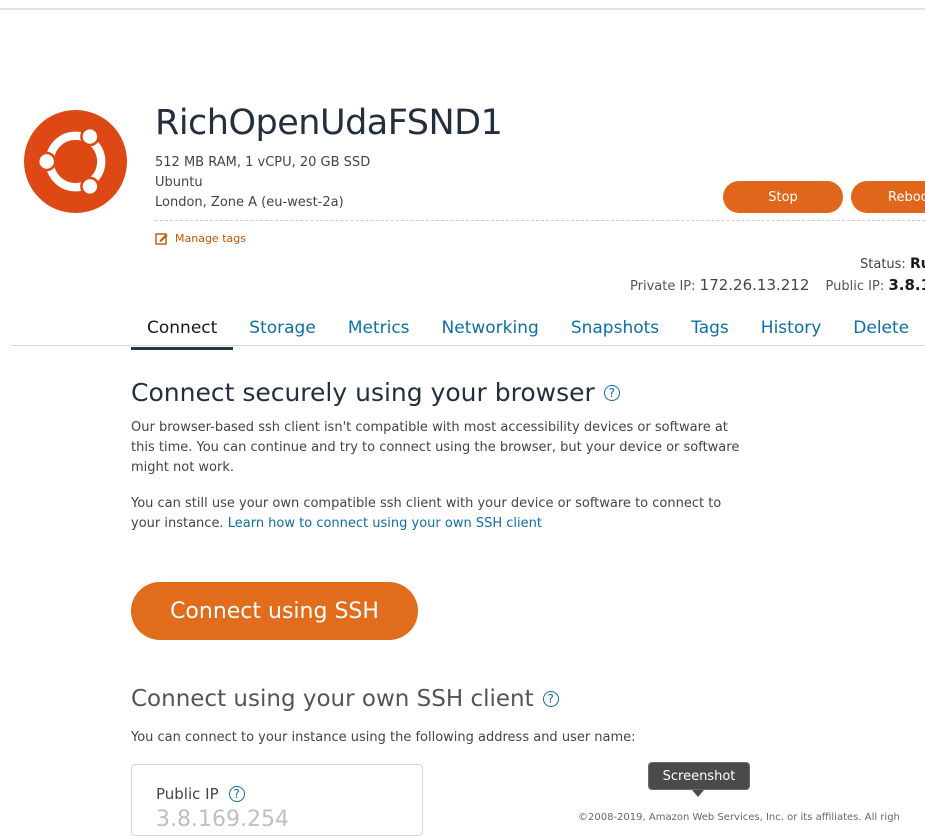  I want to click on tabs-divider, so click(468, 345).